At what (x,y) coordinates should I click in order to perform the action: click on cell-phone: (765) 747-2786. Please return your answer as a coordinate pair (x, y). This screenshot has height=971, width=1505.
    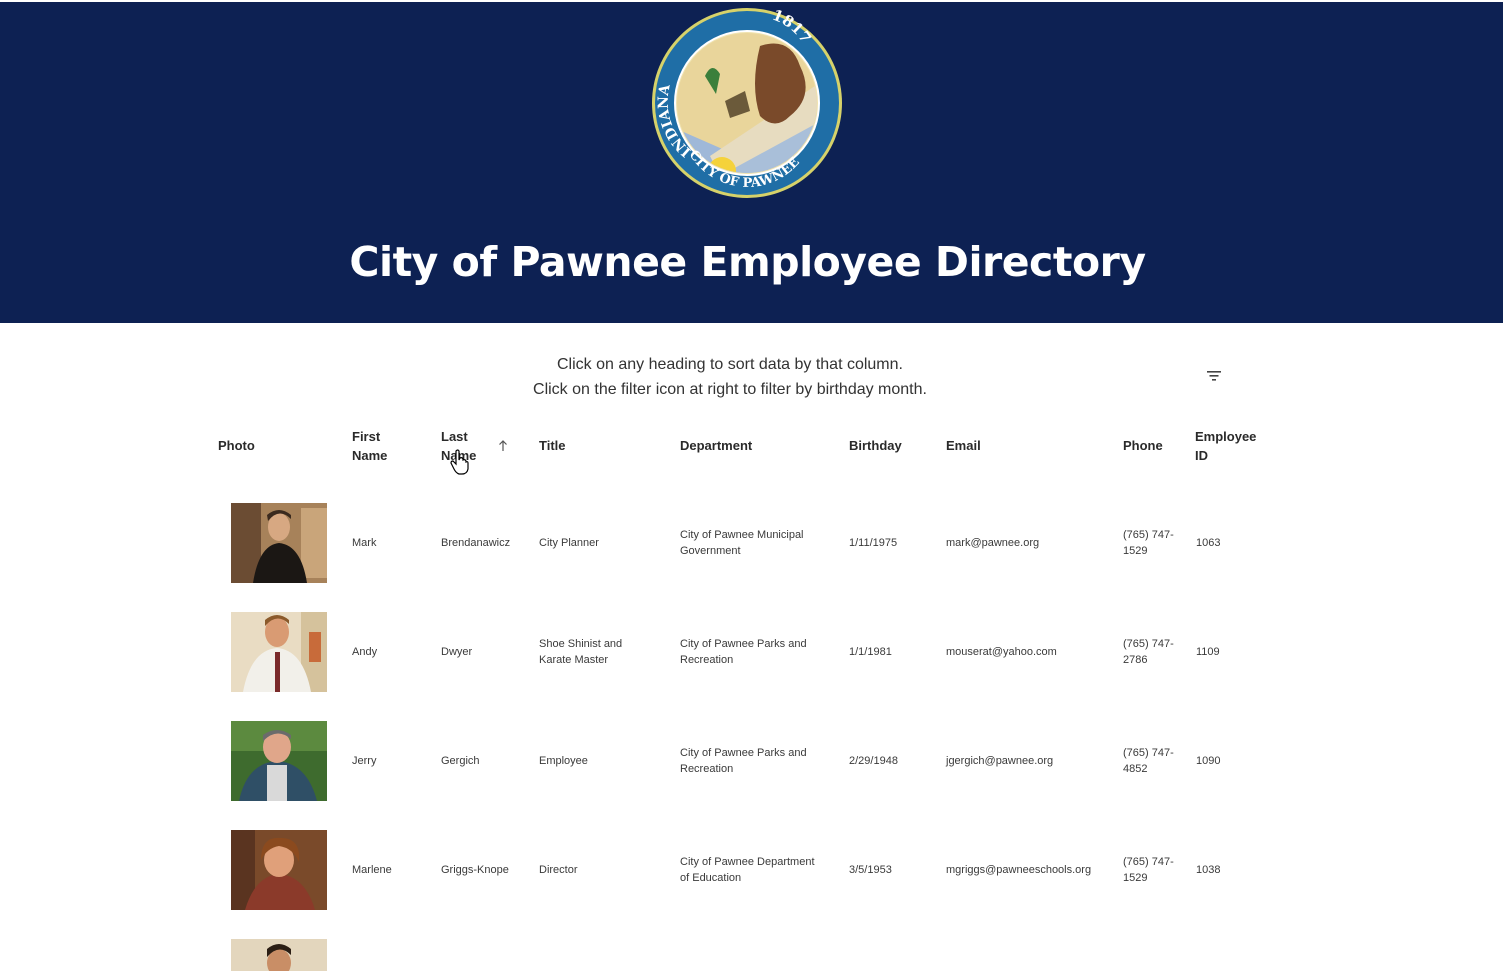
    Looking at the image, I should click on (1148, 652).